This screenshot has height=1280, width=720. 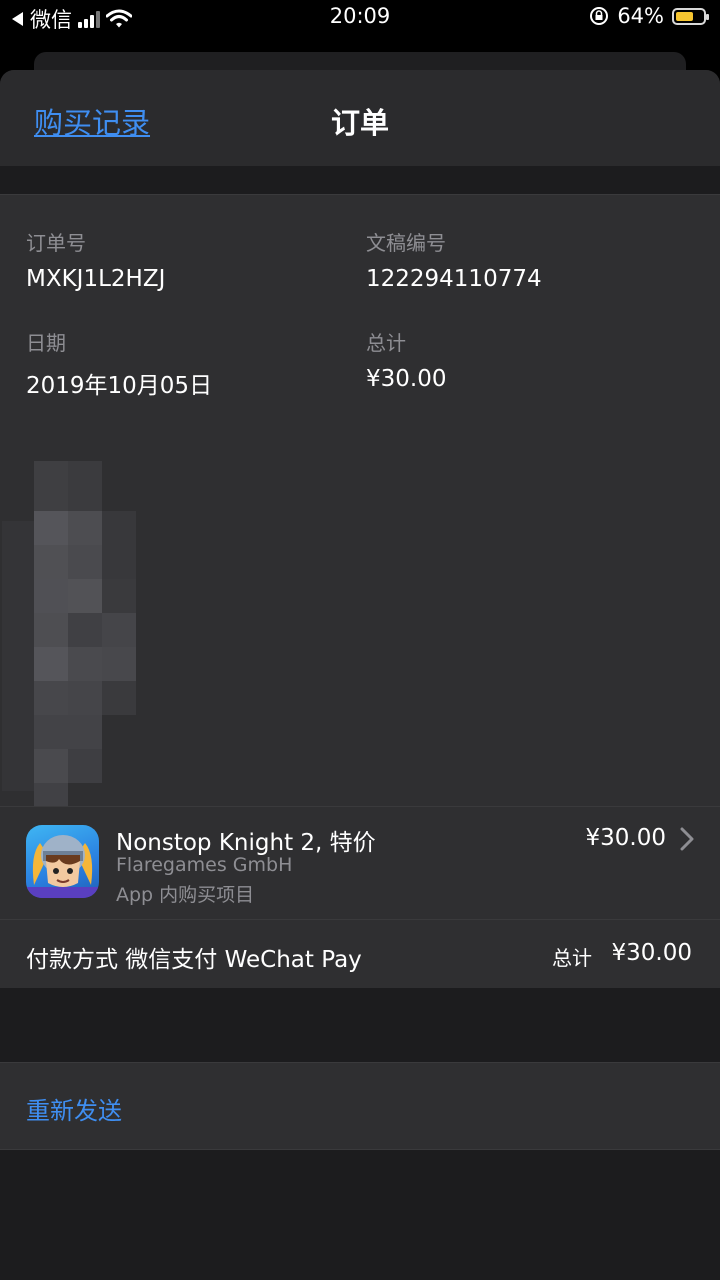 I want to click on page-title: 订单, so click(x=359, y=123).